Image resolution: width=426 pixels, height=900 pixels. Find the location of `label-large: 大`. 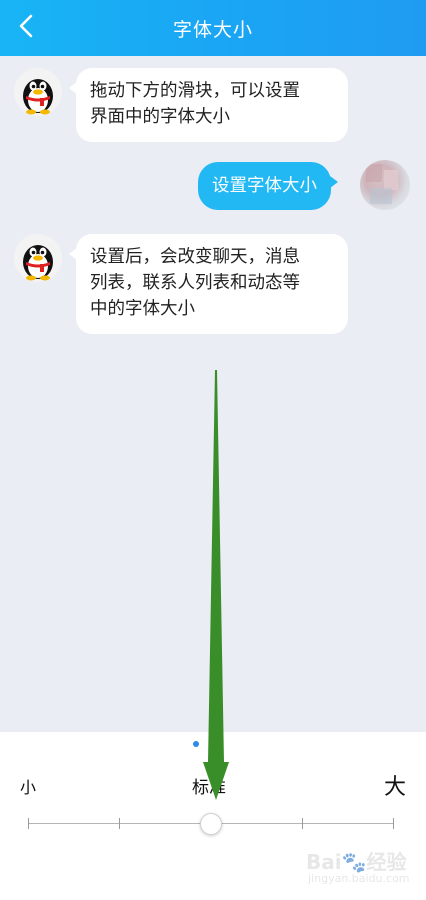

label-large: 大 is located at coordinates (395, 787).